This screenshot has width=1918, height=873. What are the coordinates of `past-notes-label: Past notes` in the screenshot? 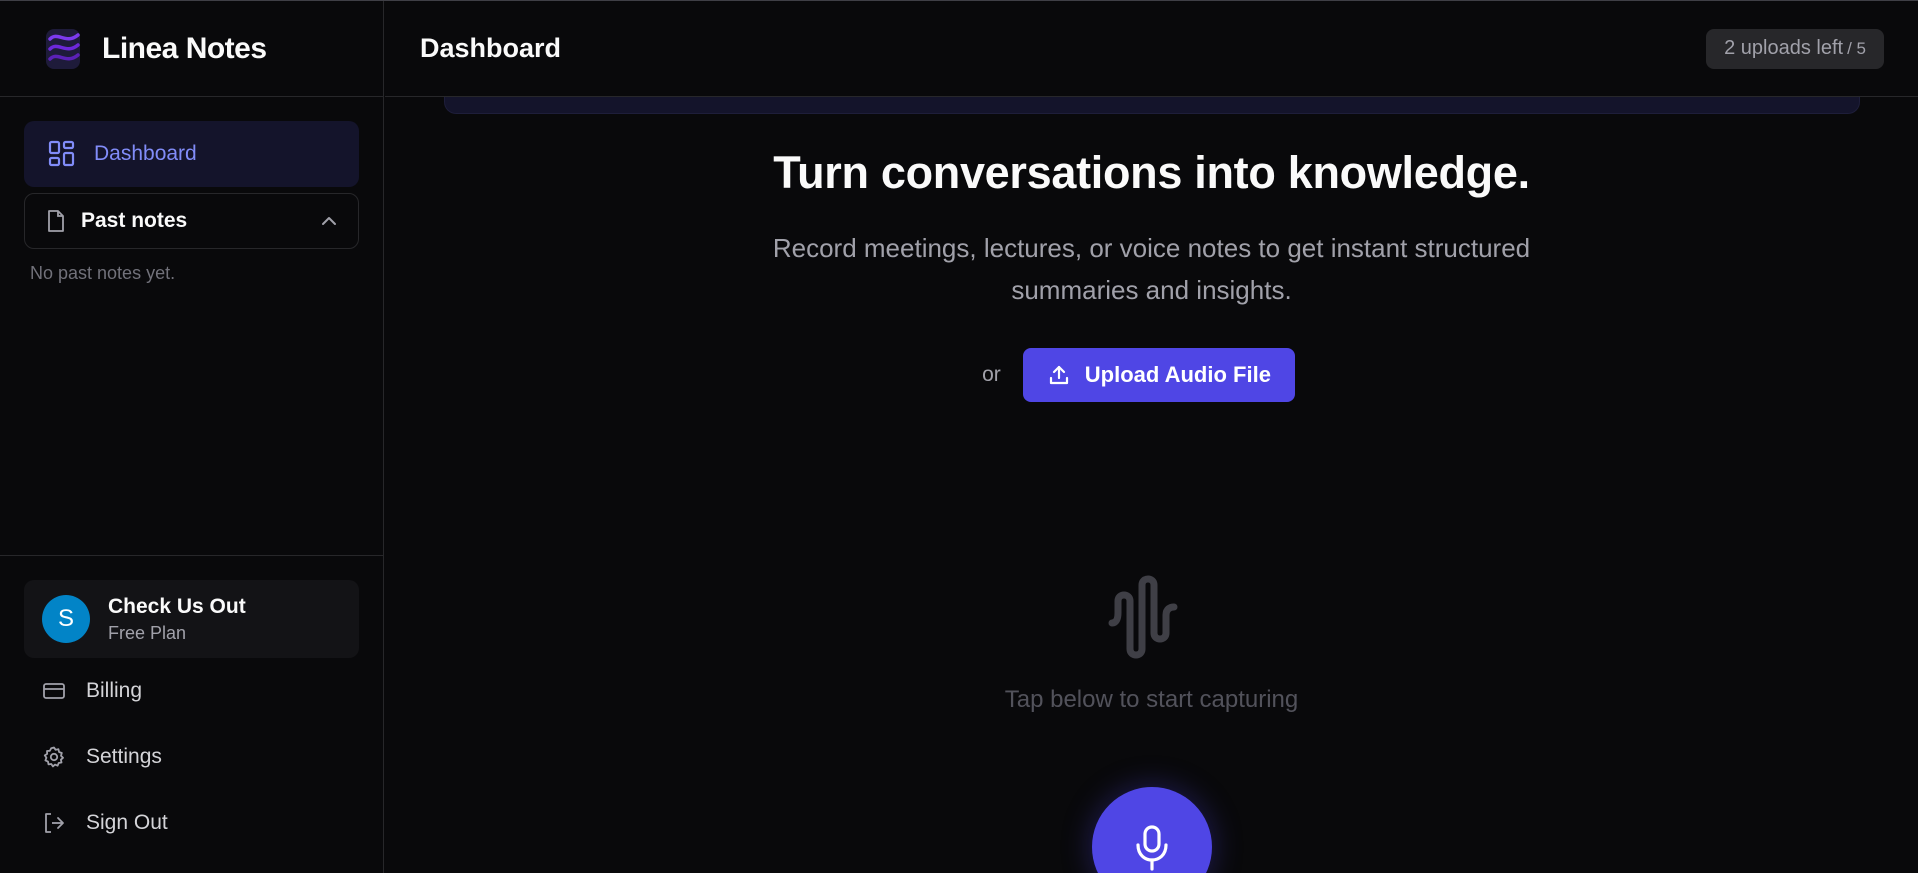 It's located at (134, 220).